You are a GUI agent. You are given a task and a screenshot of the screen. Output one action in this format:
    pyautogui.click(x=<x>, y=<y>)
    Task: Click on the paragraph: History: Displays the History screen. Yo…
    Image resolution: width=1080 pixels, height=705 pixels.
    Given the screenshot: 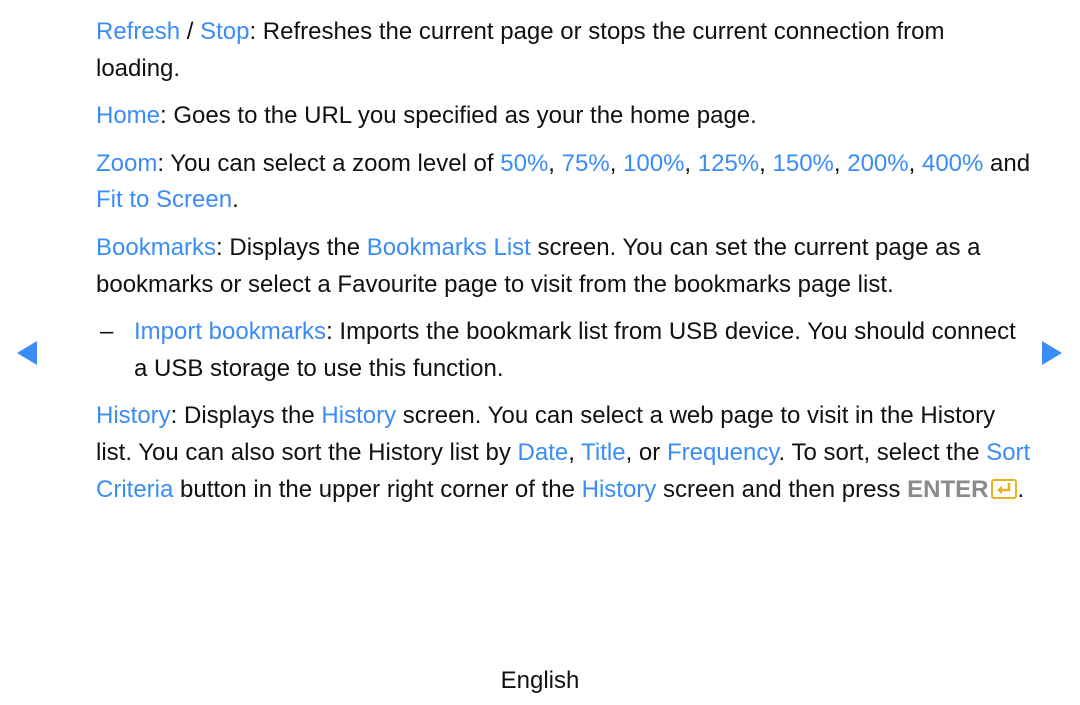 What is the action you would take?
    pyautogui.click(x=563, y=453)
    